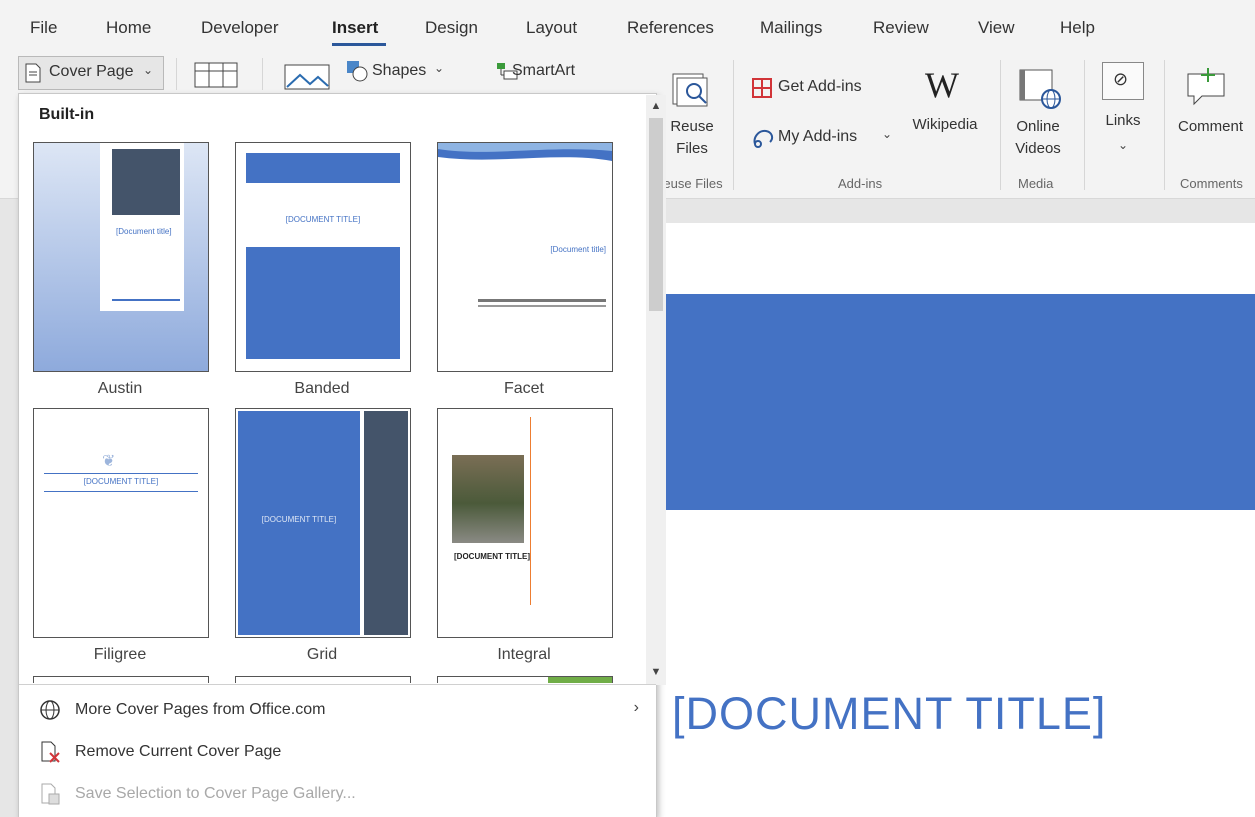  What do you see at coordinates (1210, 126) in the screenshot?
I see `comment-label: Comment` at bounding box center [1210, 126].